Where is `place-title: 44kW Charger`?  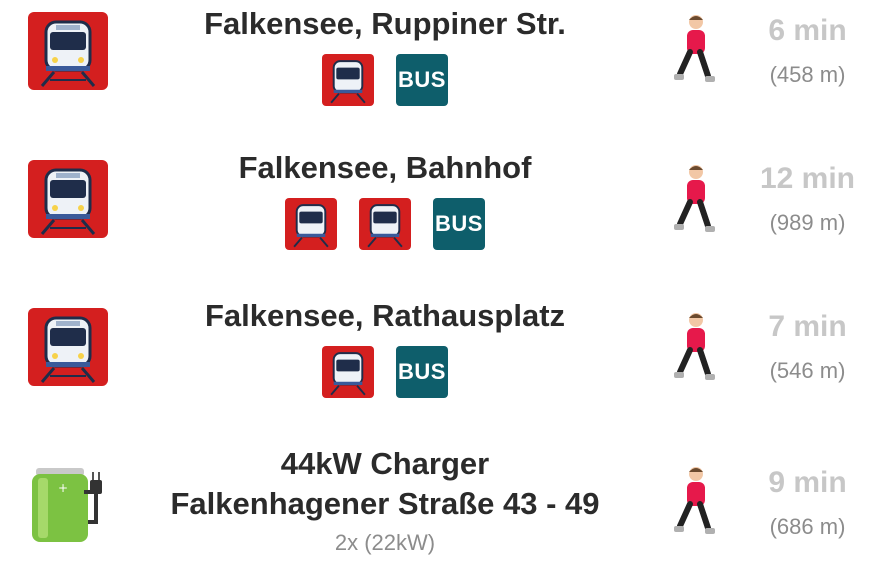
place-title: 44kW Charger is located at coordinates (385, 463).